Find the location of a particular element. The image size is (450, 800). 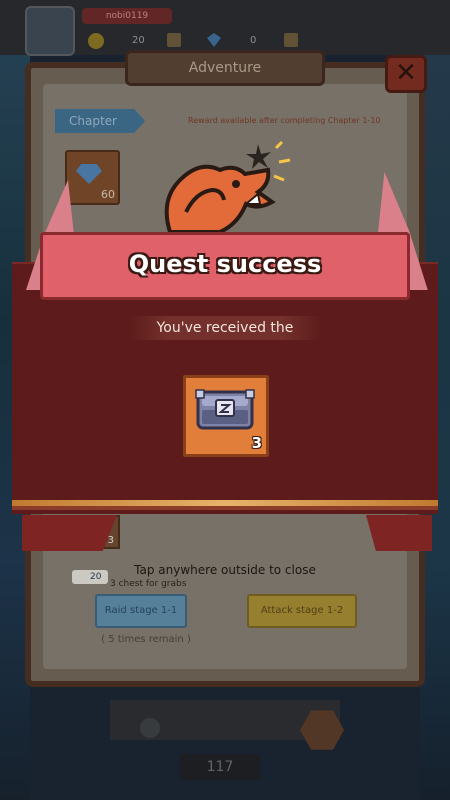

reward-quantity: 3 is located at coordinates (256, 443).